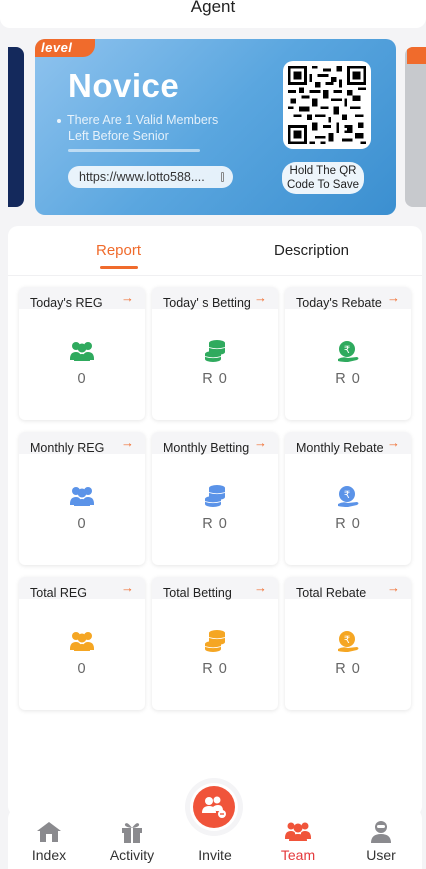  What do you see at coordinates (66, 303) in the screenshot?
I see `stat-label: Today's REG` at bounding box center [66, 303].